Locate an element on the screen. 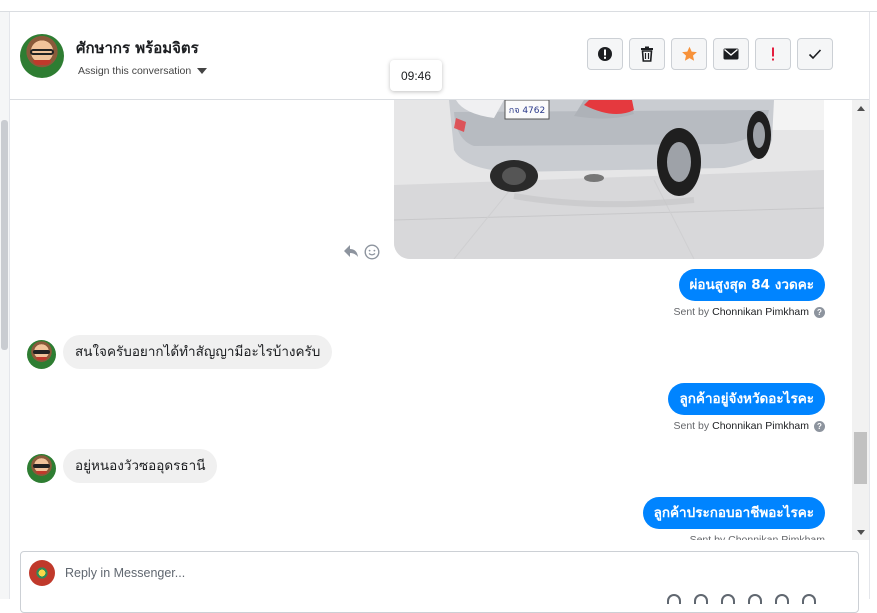  image-icon is located at coordinates (728, 599).